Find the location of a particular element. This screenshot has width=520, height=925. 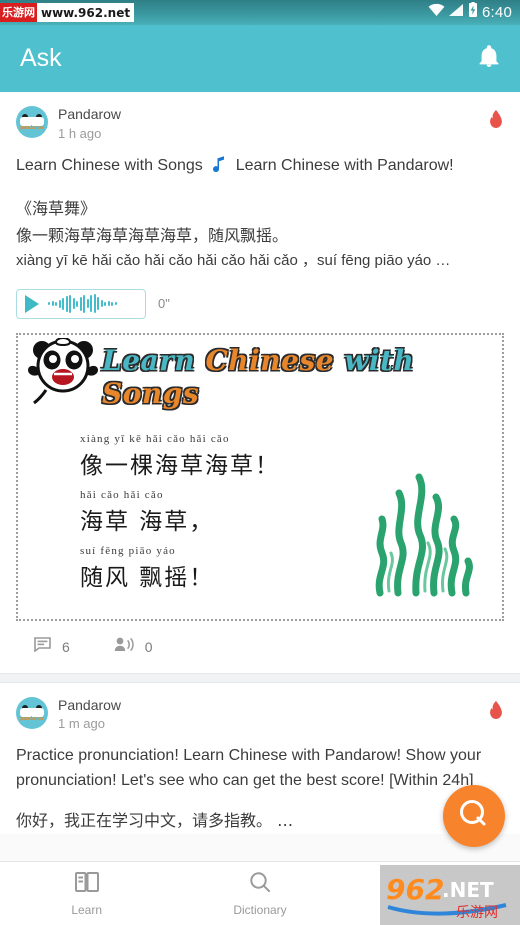

lyric-pinyin: hǎi cǎo hǎi cǎo is located at coordinates (122, 494).